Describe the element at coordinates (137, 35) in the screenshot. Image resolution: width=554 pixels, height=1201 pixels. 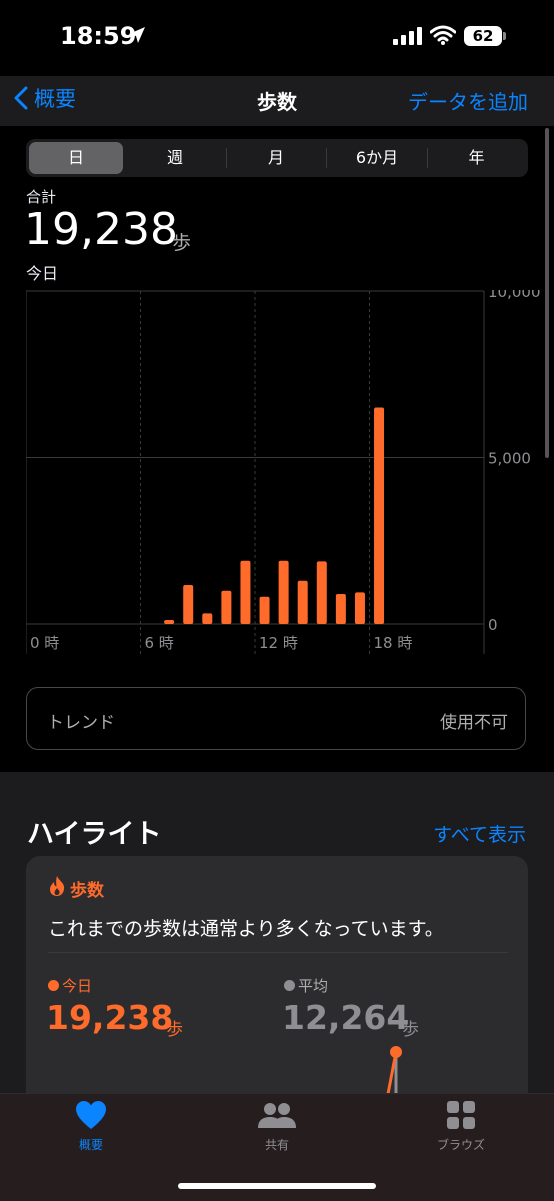
I see `location-arrow-icon` at that location.